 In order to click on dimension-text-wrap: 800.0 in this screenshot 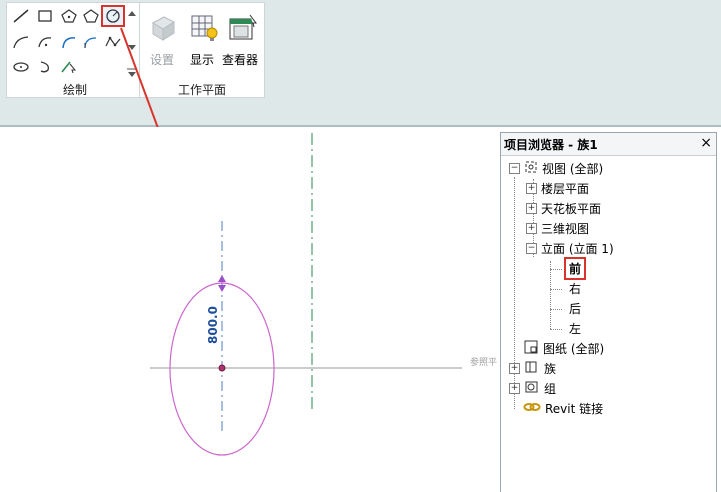, I will do `click(215, 324)`.